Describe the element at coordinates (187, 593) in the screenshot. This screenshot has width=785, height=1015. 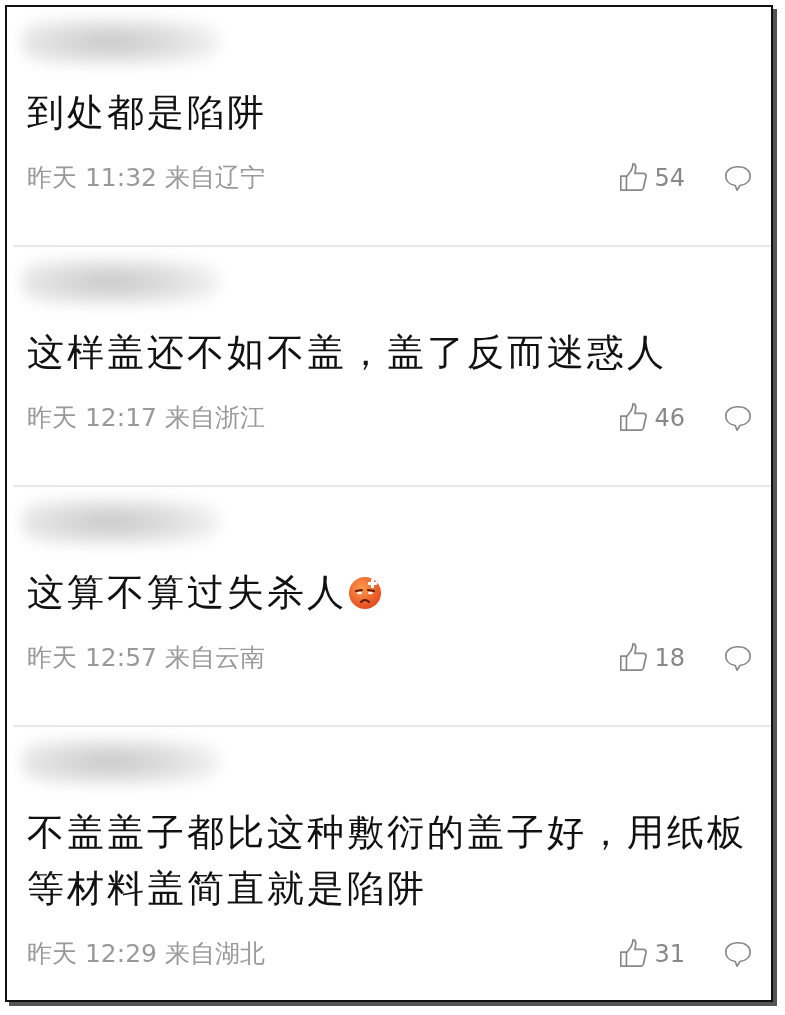
I see `comment-text: 这算不算过失杀人` at that location.